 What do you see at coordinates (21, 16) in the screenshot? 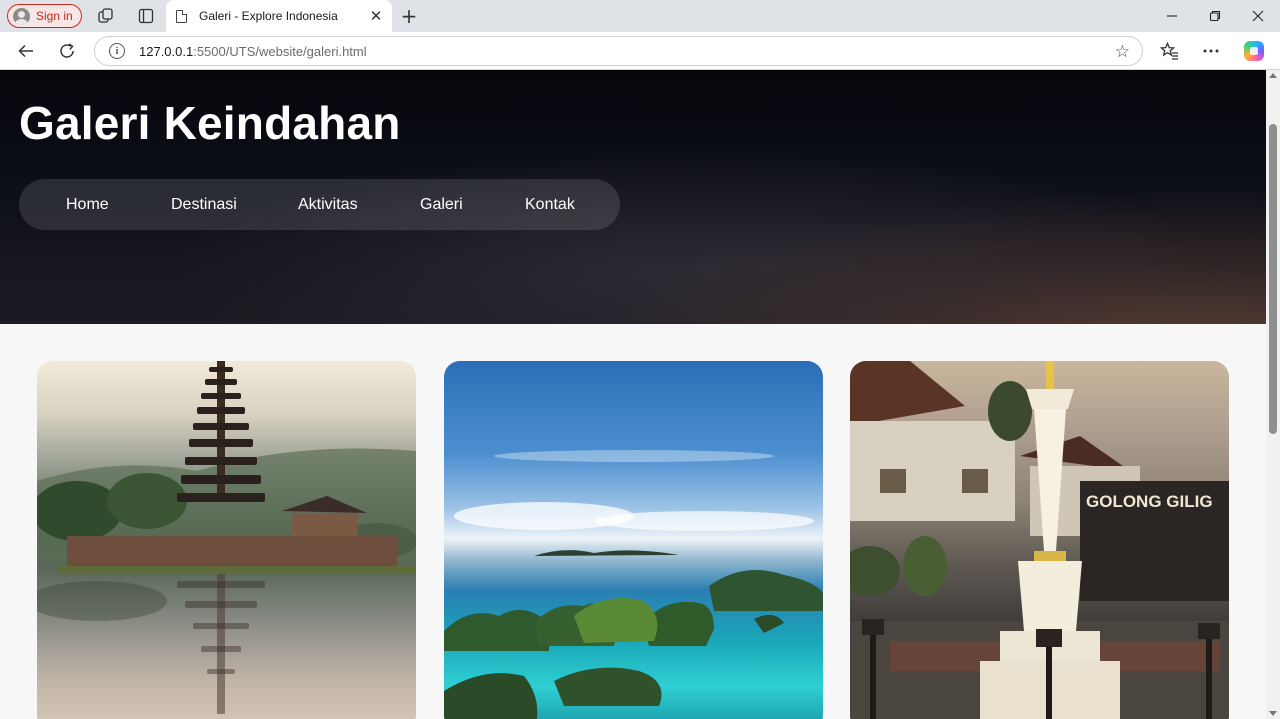
I see `profile-avatar-icon` at bounding box center [21, 16].